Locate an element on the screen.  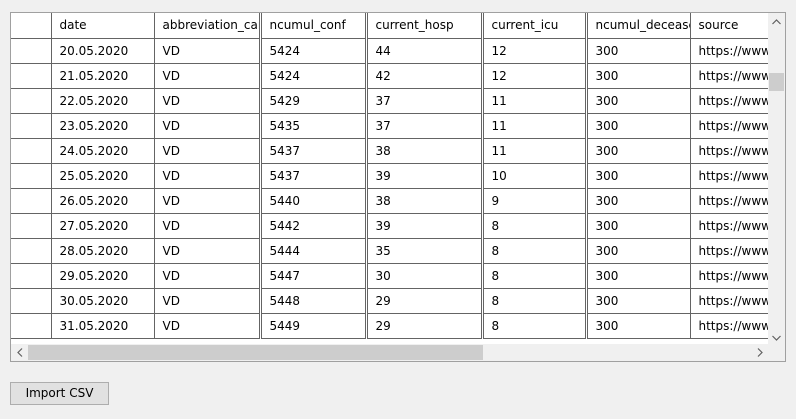
corner-header is located at coordinates (31, 26).